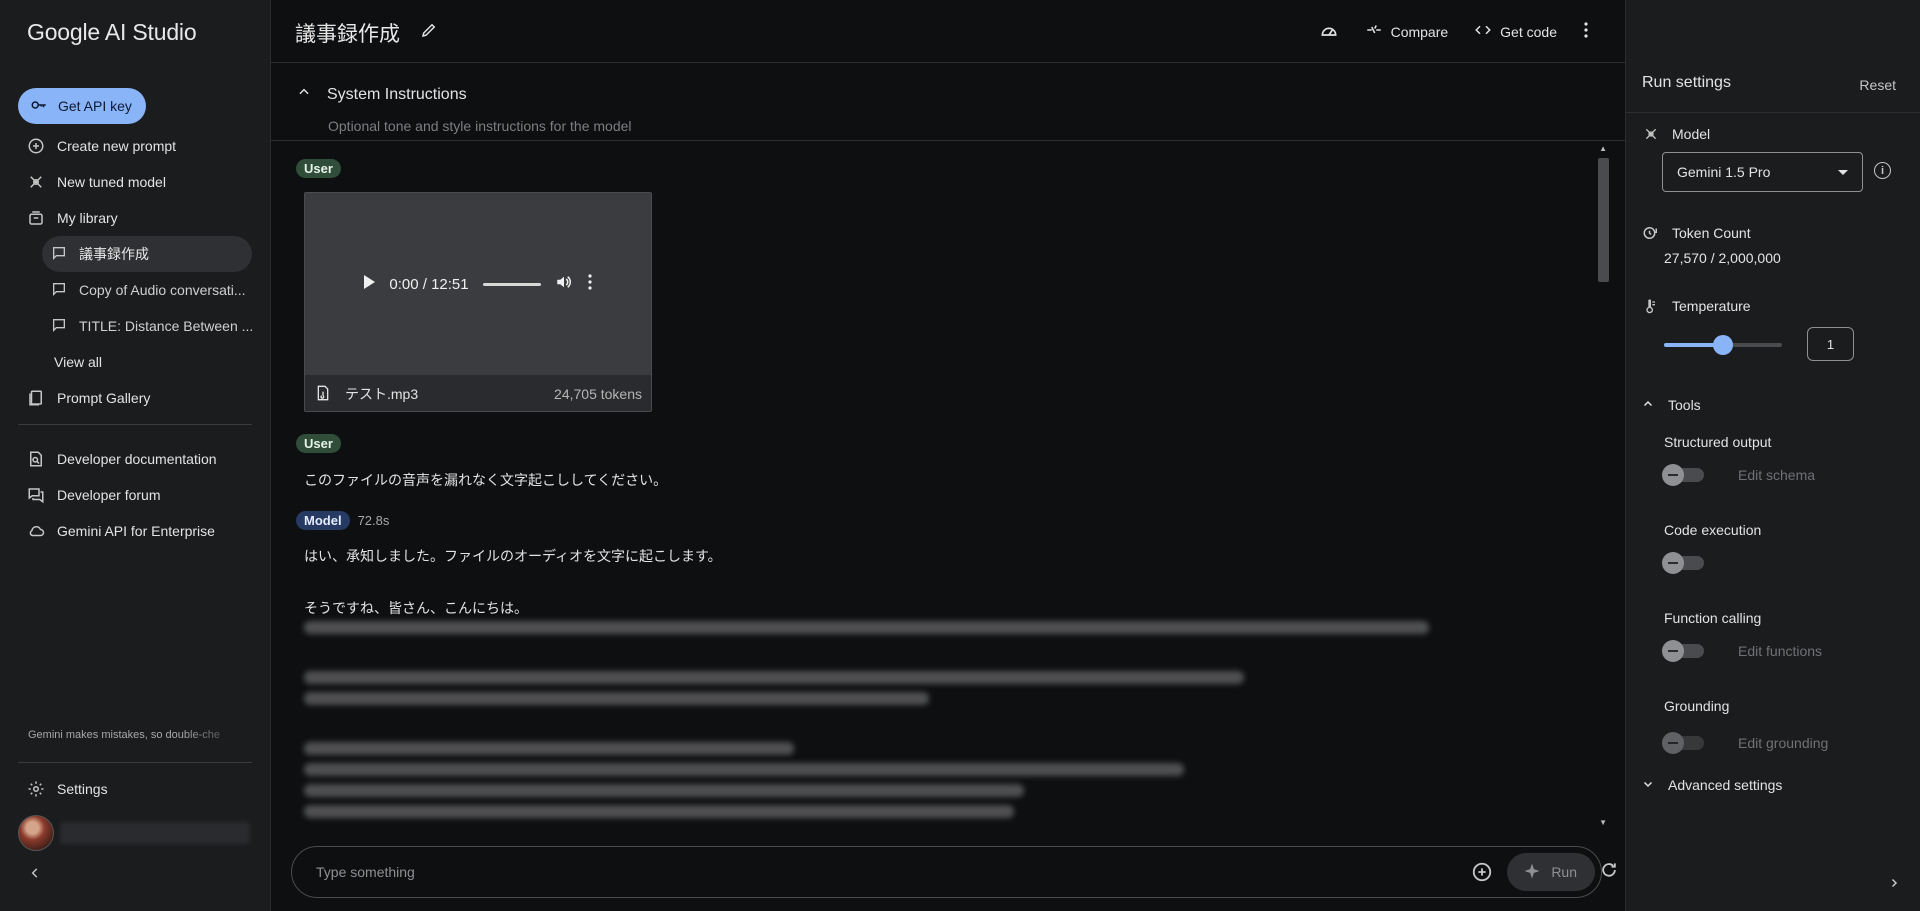  Describe the element at coordinates (323, 394) in the screenshot. I see `audio-file-icon` at that location.